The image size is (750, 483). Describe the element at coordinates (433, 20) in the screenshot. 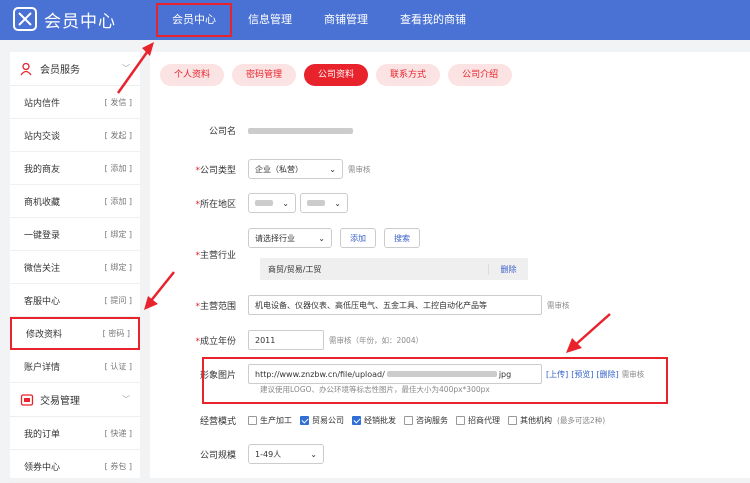

I see `nav-view-shop: 查看我的商铺` at that location.